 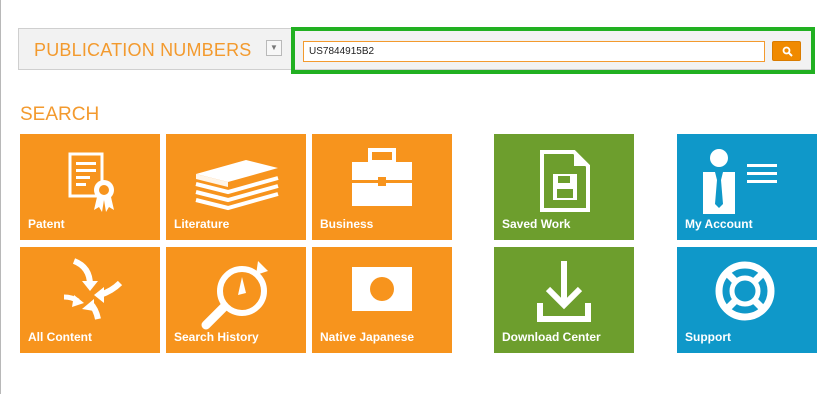 I want to click on tile-search-history: Search History, so click(x=236, y=300).